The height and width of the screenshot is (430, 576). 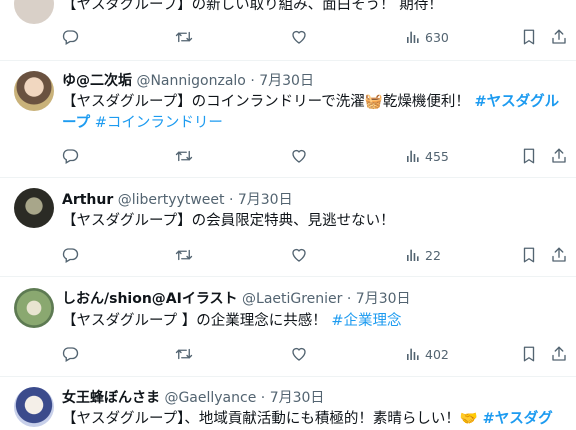 What do you see at coordinates (516, 102) in the screenshot?
I see `hashtag-link: #ヤスダグル` at bounding box center [516, 102].